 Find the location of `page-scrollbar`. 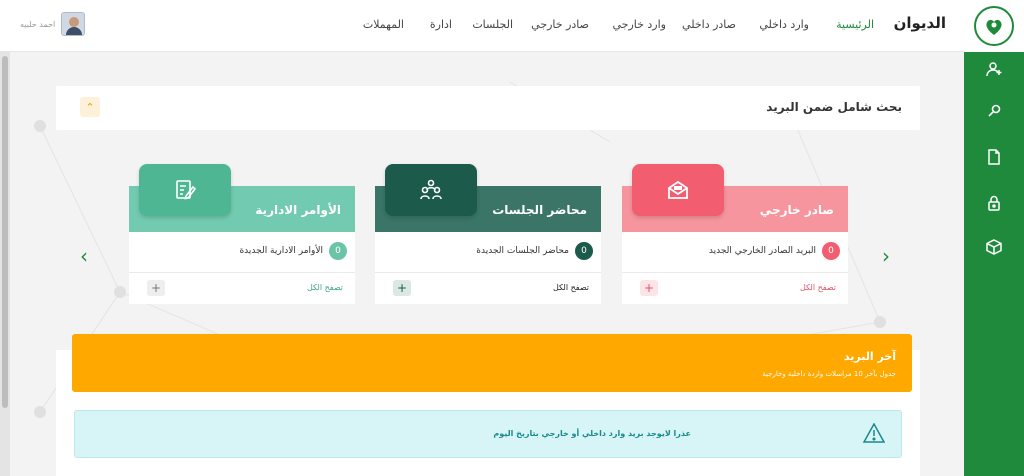

page-scrollbar is located at coordinates (5, 264).